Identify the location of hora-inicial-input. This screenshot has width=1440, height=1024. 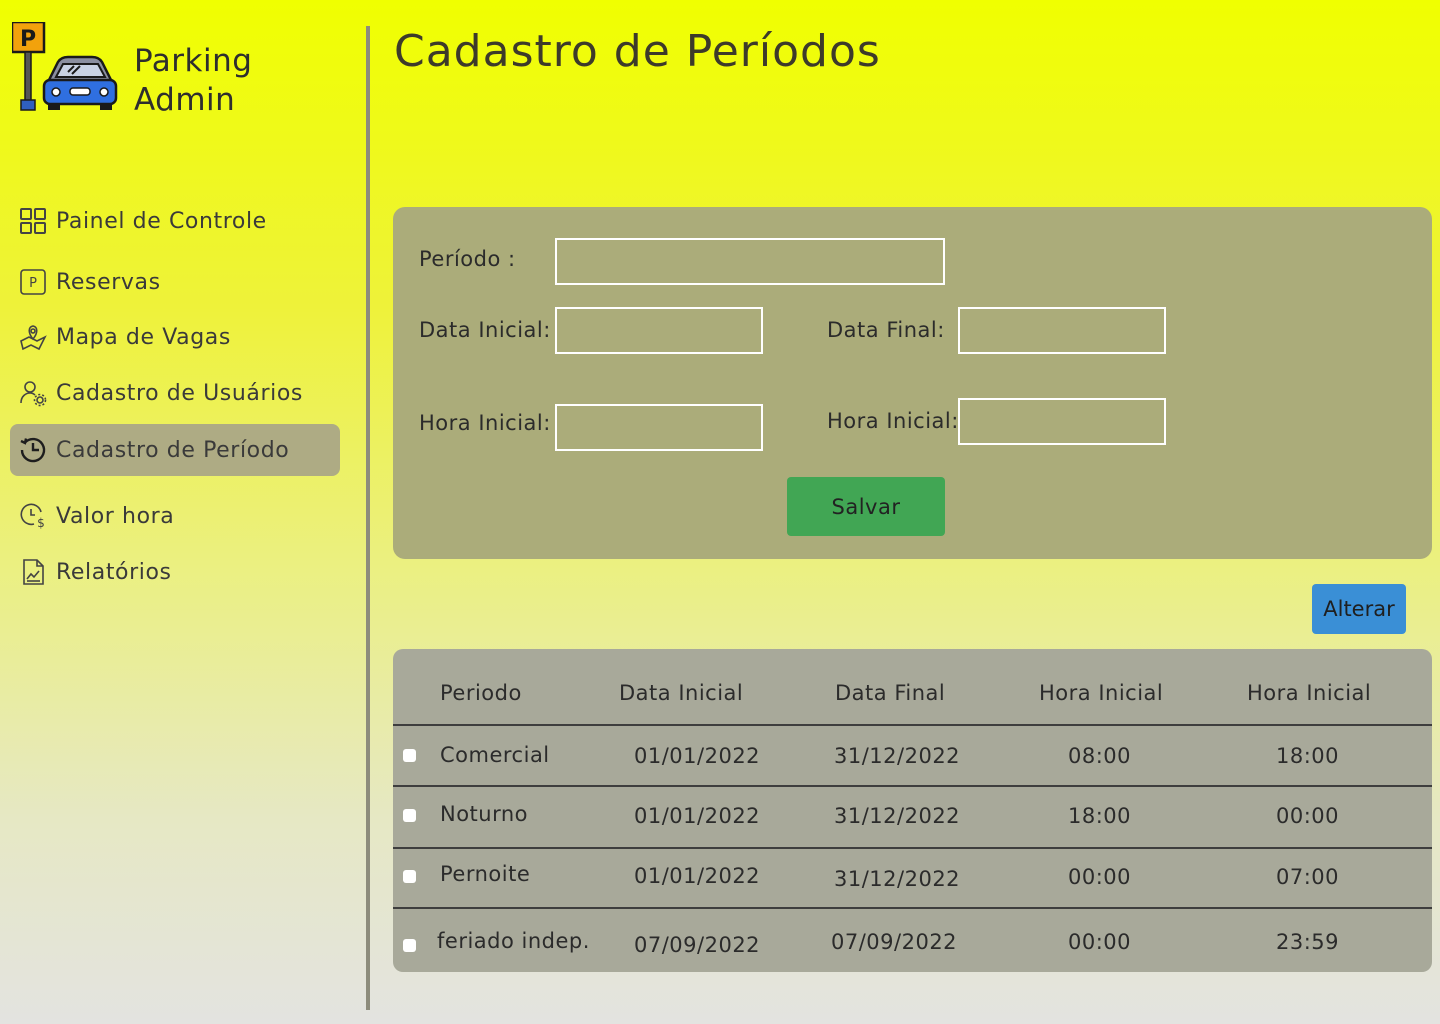
(659, 427).